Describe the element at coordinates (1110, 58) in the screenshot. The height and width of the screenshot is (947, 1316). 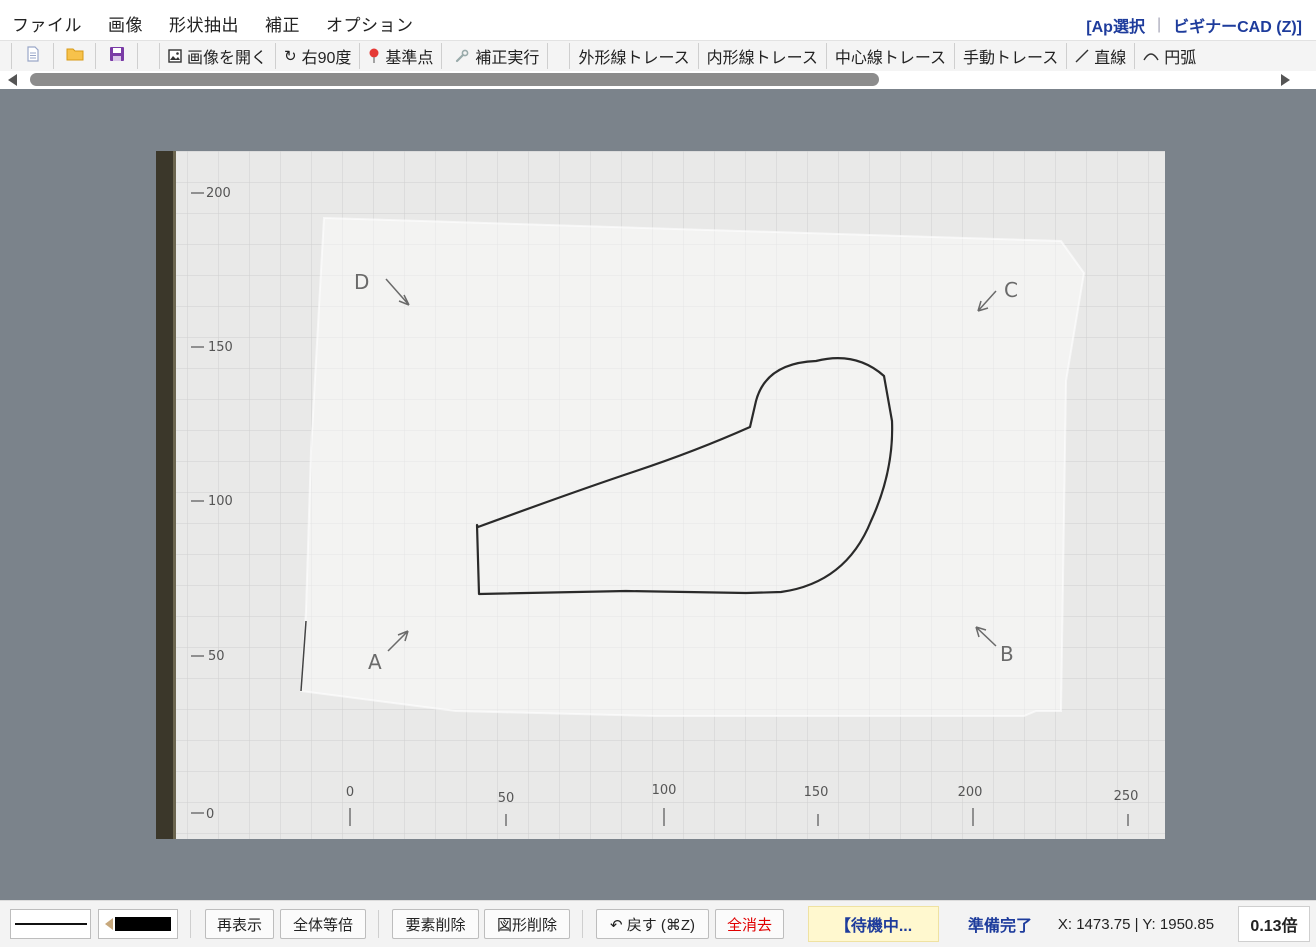
I see `line-tool-label: 直線` at that location.